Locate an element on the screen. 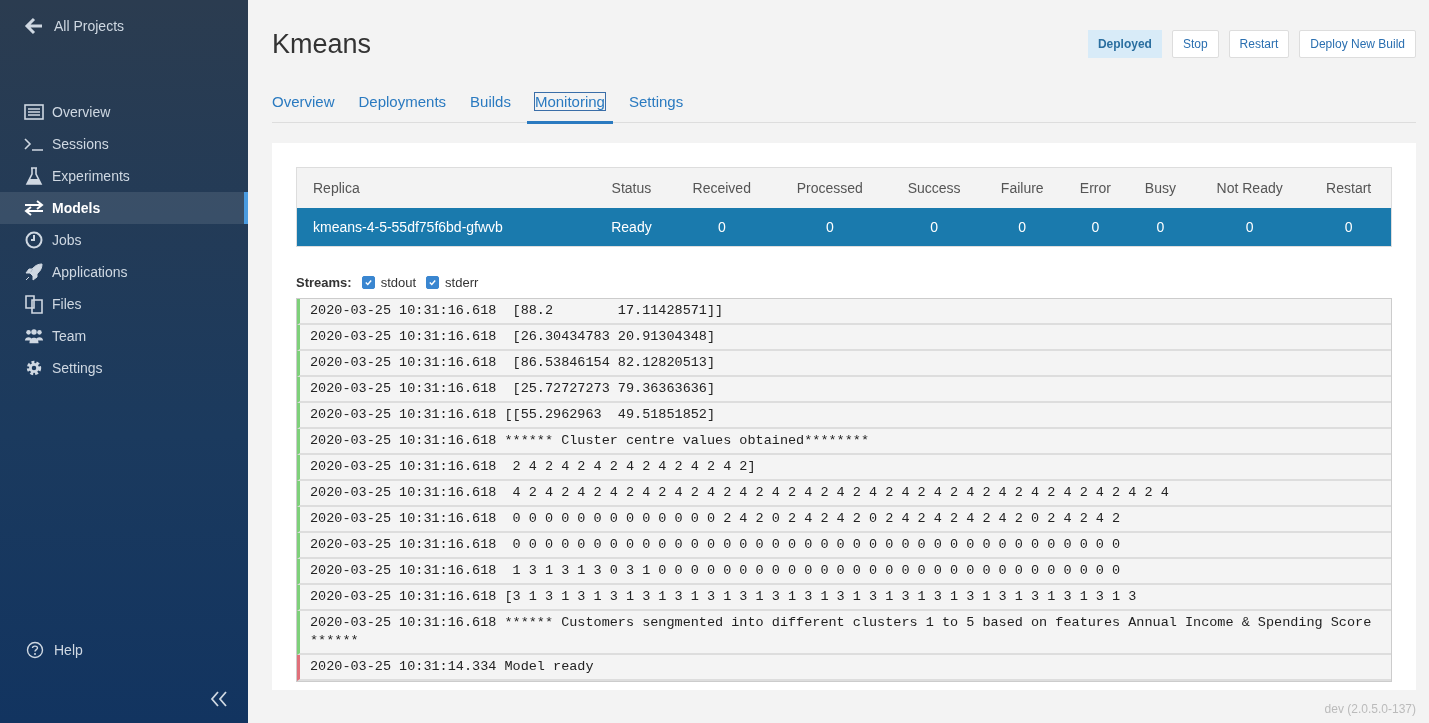 The image size is (1429, 723). stream-checkbox: stderr is located at coordinates (452, 282).